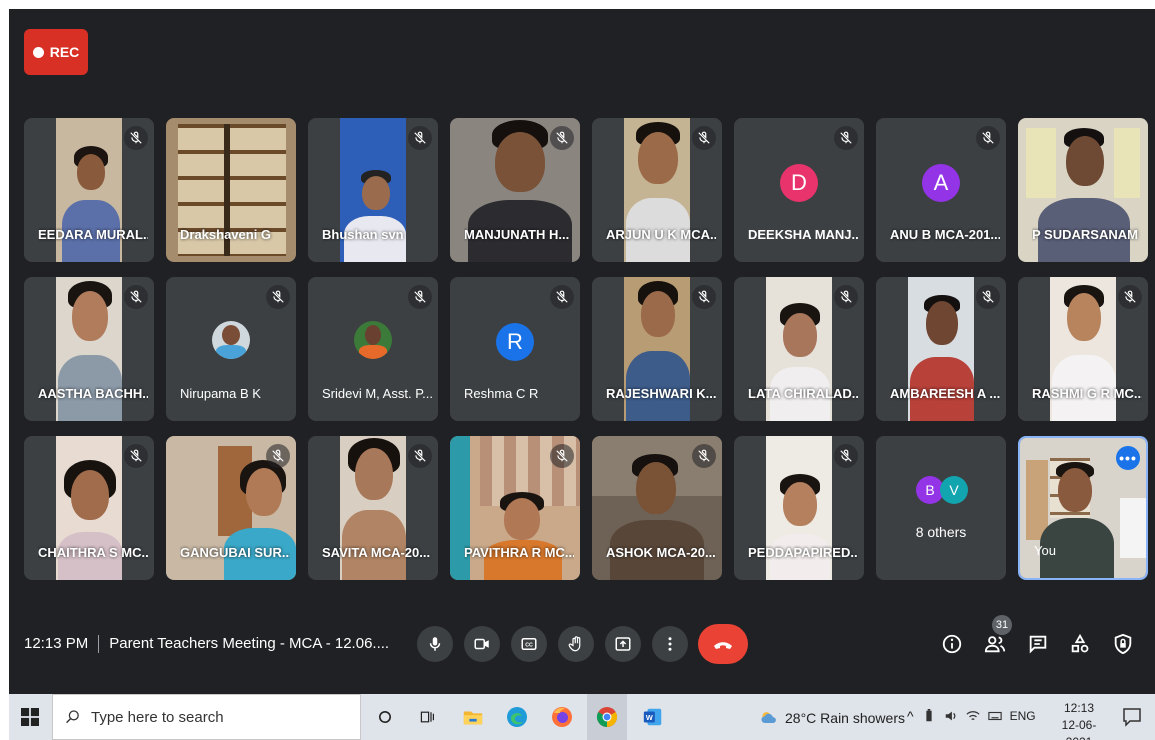 This screenshot has width=1155, height=740. I want to click on keyboard-icon, so click(994, 716).